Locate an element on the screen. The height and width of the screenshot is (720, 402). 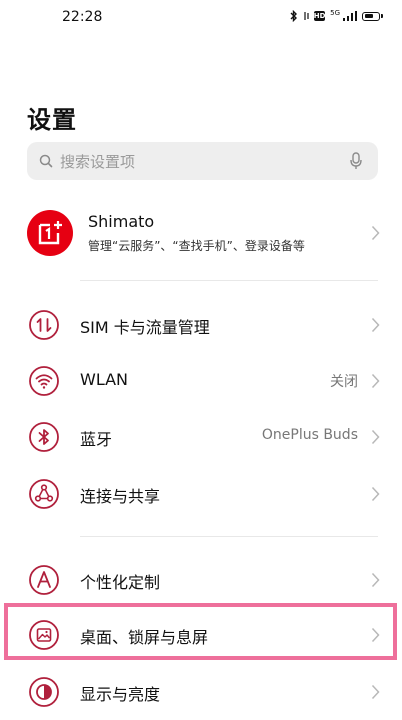
menu-item-display: 显示与亮度 is located at coordinates (201, 692).